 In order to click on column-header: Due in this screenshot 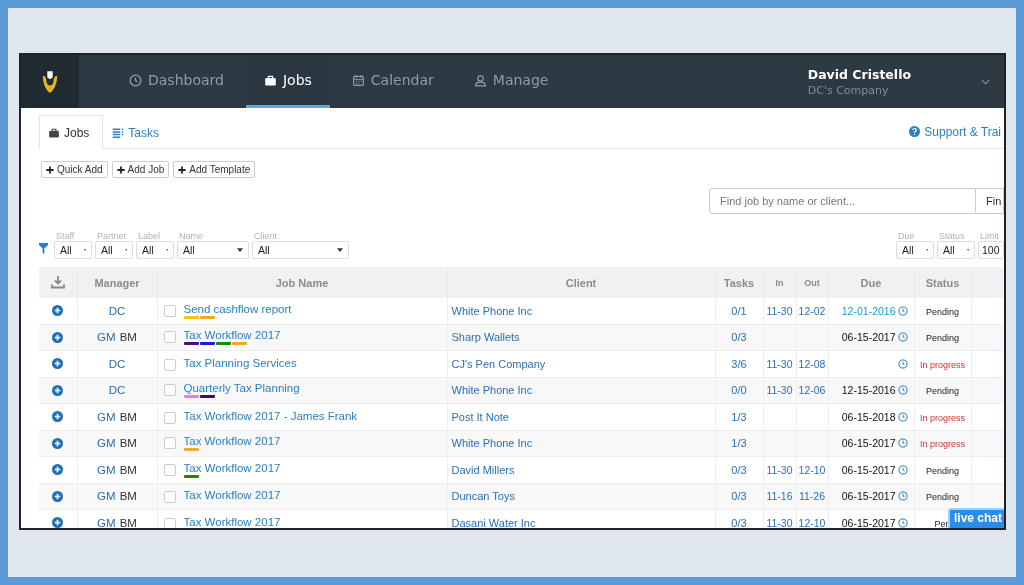, I will do `click(871, 282)`.